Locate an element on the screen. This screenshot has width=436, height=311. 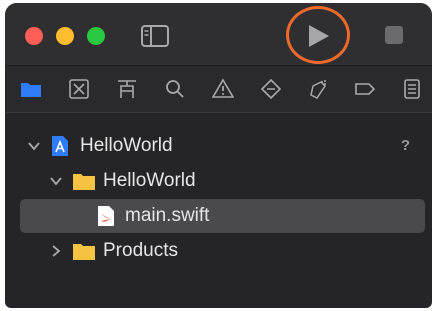
test-icon is located at coordinates (271, 89).